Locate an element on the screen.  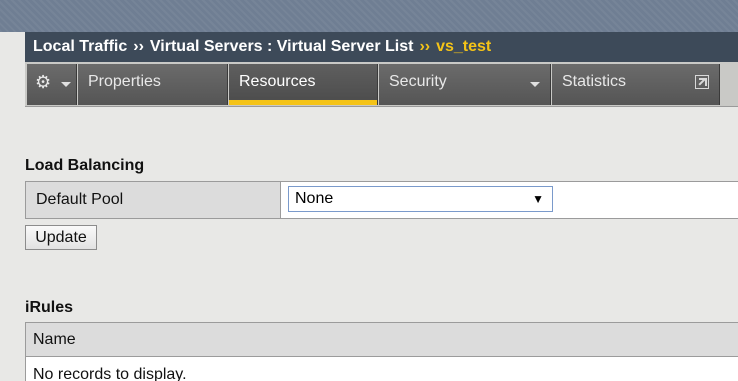
default-pool-row: Default Pool None ▼ is located at coordinates (381, 200).